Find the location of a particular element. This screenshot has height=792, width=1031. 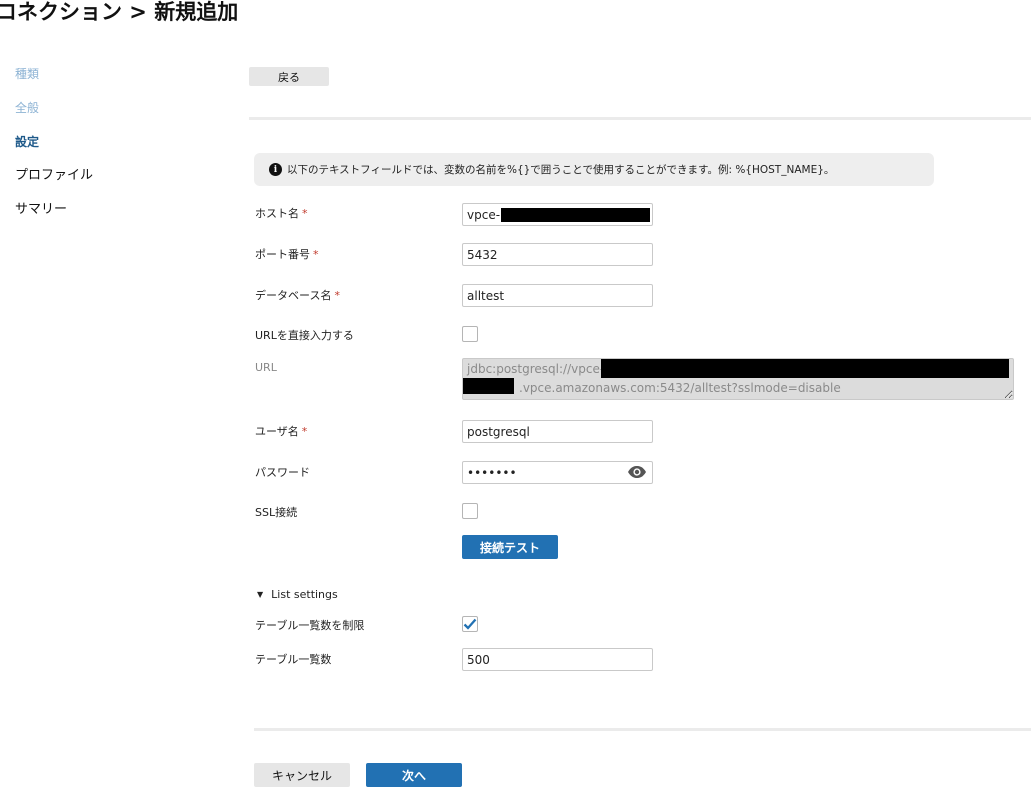

direct-url-checkbox is located at coordinates (470, 334).